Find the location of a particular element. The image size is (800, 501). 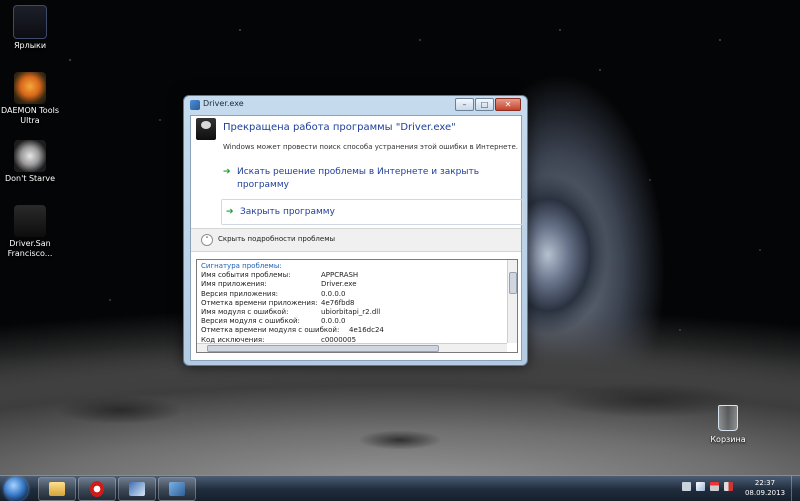

detail-row: Имя приложения: Driver.exe is located at coordinates (351, 284).